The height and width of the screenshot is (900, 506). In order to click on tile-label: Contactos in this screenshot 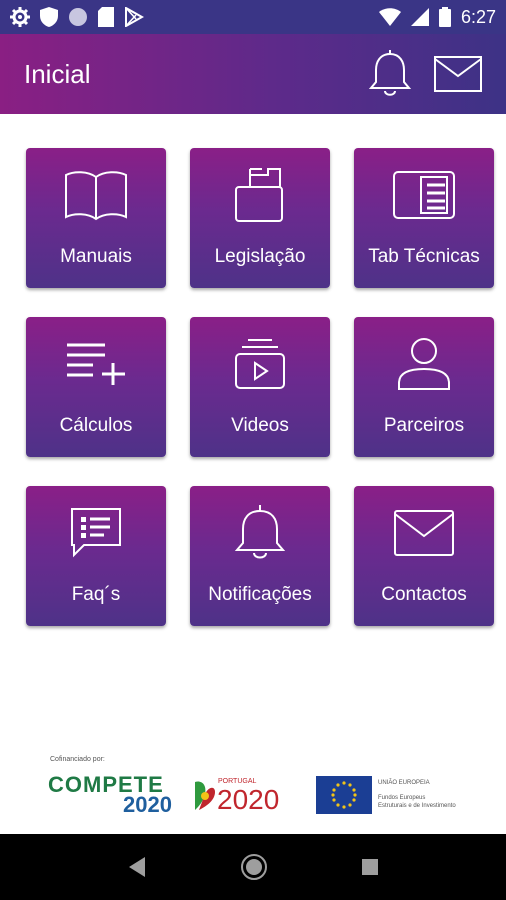, I will do `click(424, 594)`.